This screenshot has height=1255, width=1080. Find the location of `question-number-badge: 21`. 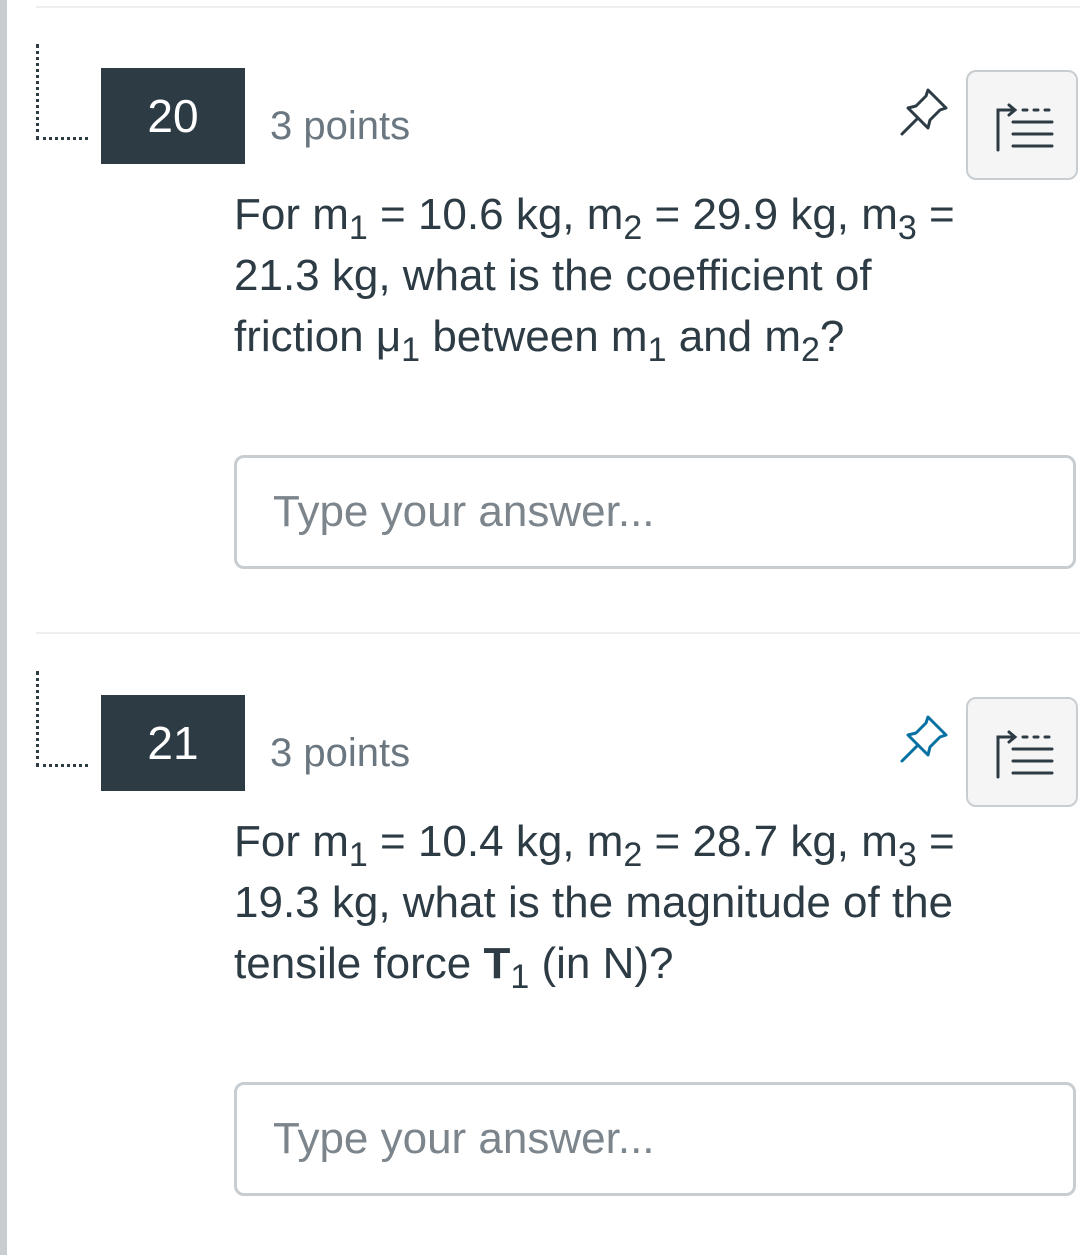

question-number-badge: 21 is located at coordinates (173, 743).